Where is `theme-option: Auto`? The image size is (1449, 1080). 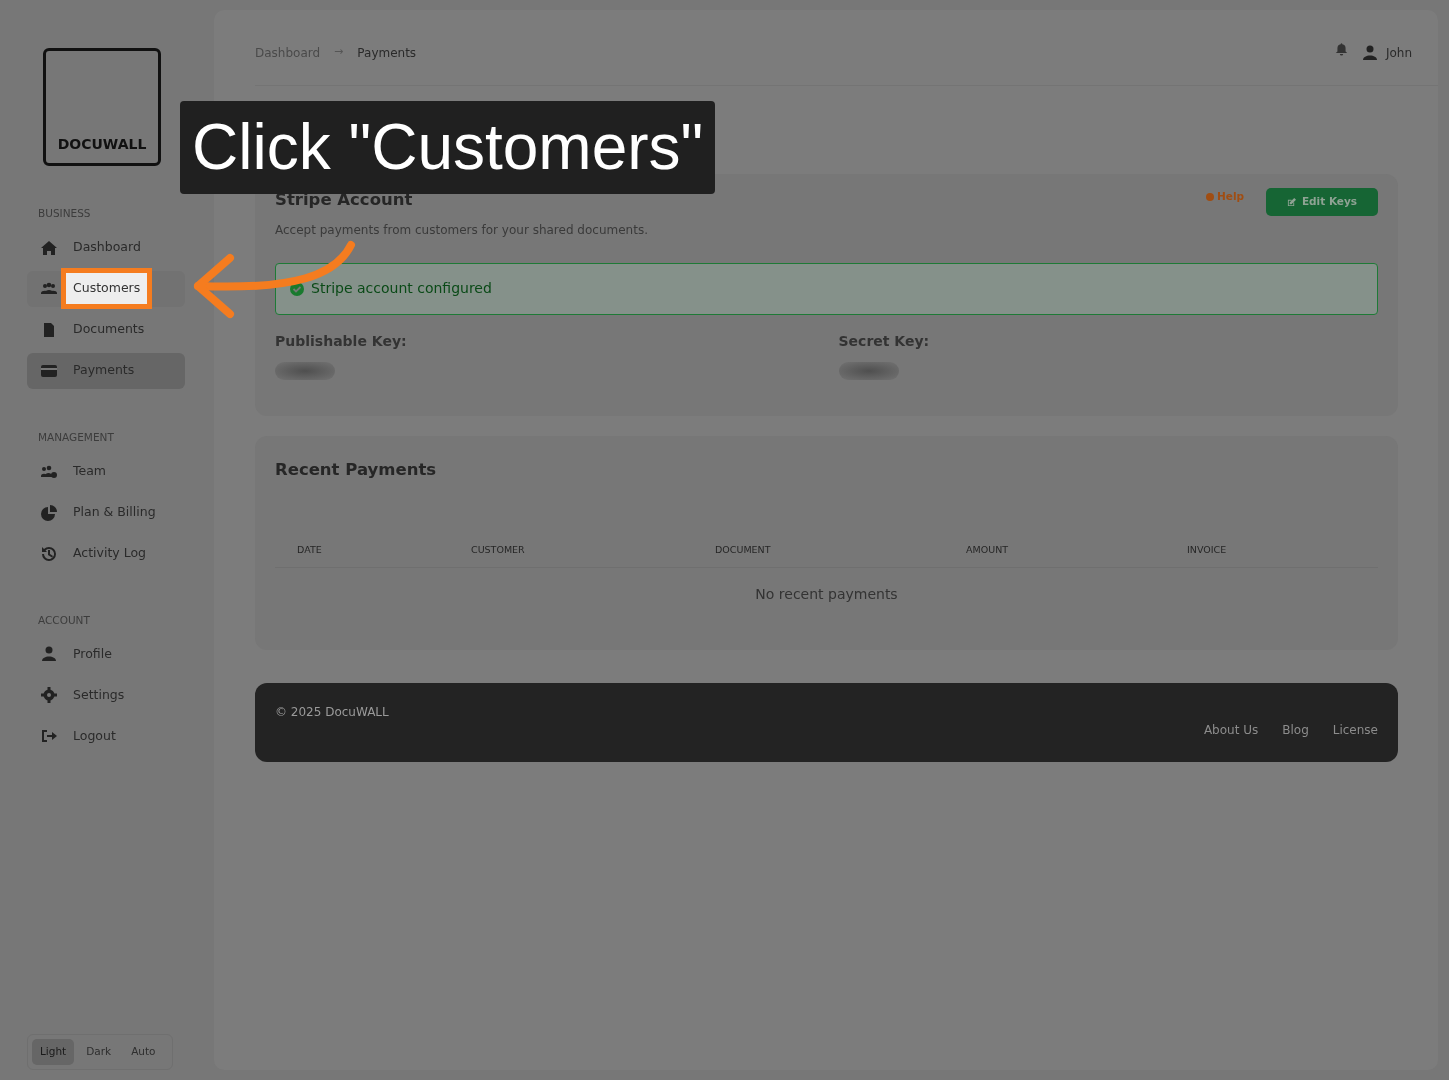 theme-option: Auto is located at coordinates (143, 1052).